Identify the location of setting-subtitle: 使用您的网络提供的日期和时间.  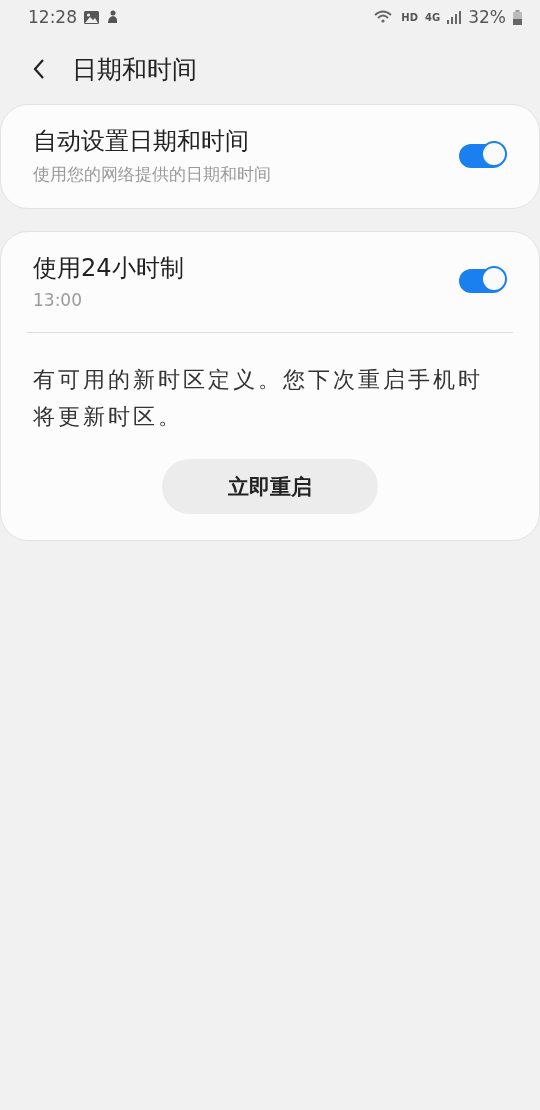
(152, 174).